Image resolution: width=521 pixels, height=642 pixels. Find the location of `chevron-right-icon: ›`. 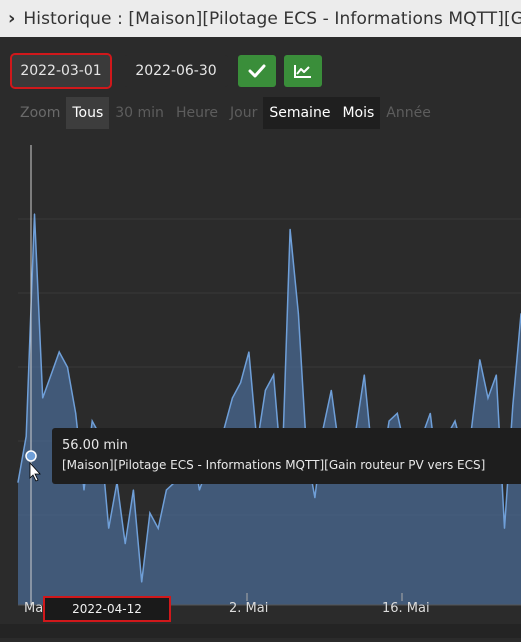

chevron-right-icon: › is located at coordinates (11, 18).